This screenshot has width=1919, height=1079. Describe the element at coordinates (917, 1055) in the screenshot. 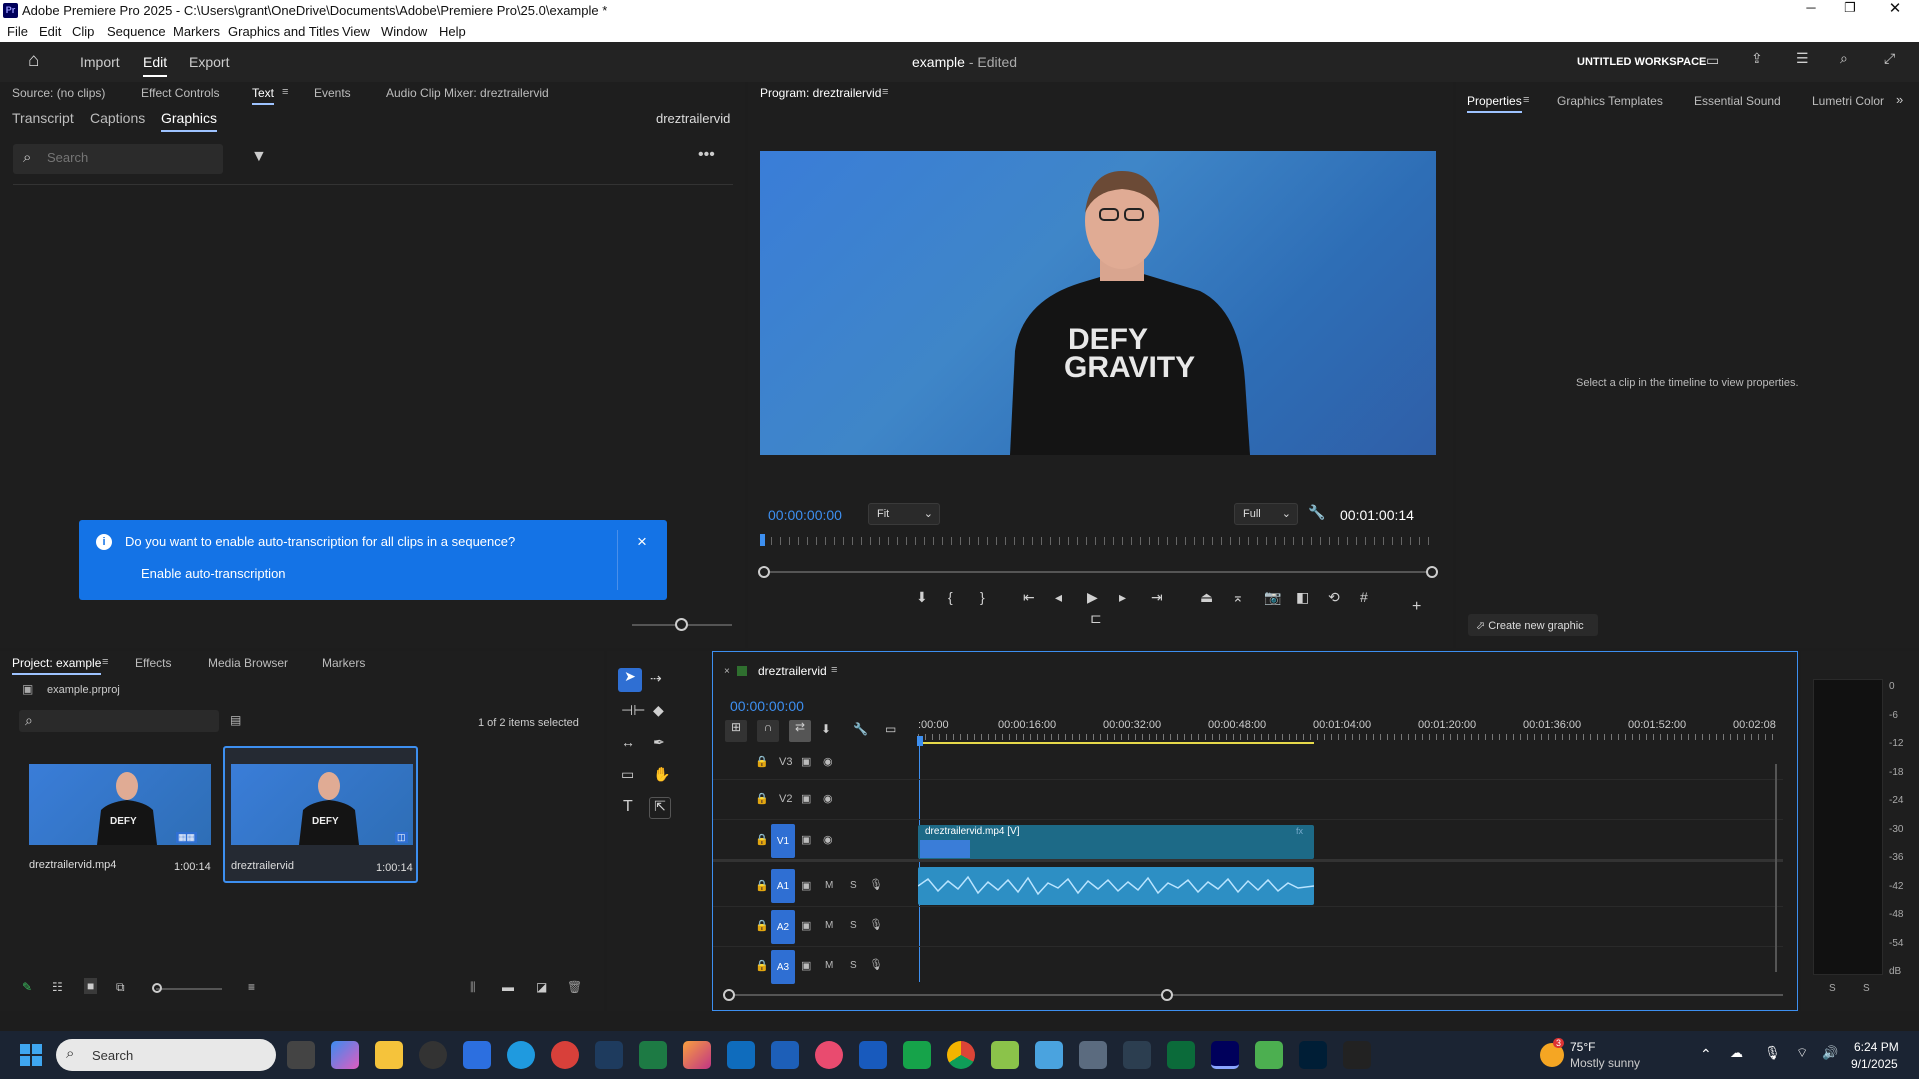

I see `app-icon-green` at that location.